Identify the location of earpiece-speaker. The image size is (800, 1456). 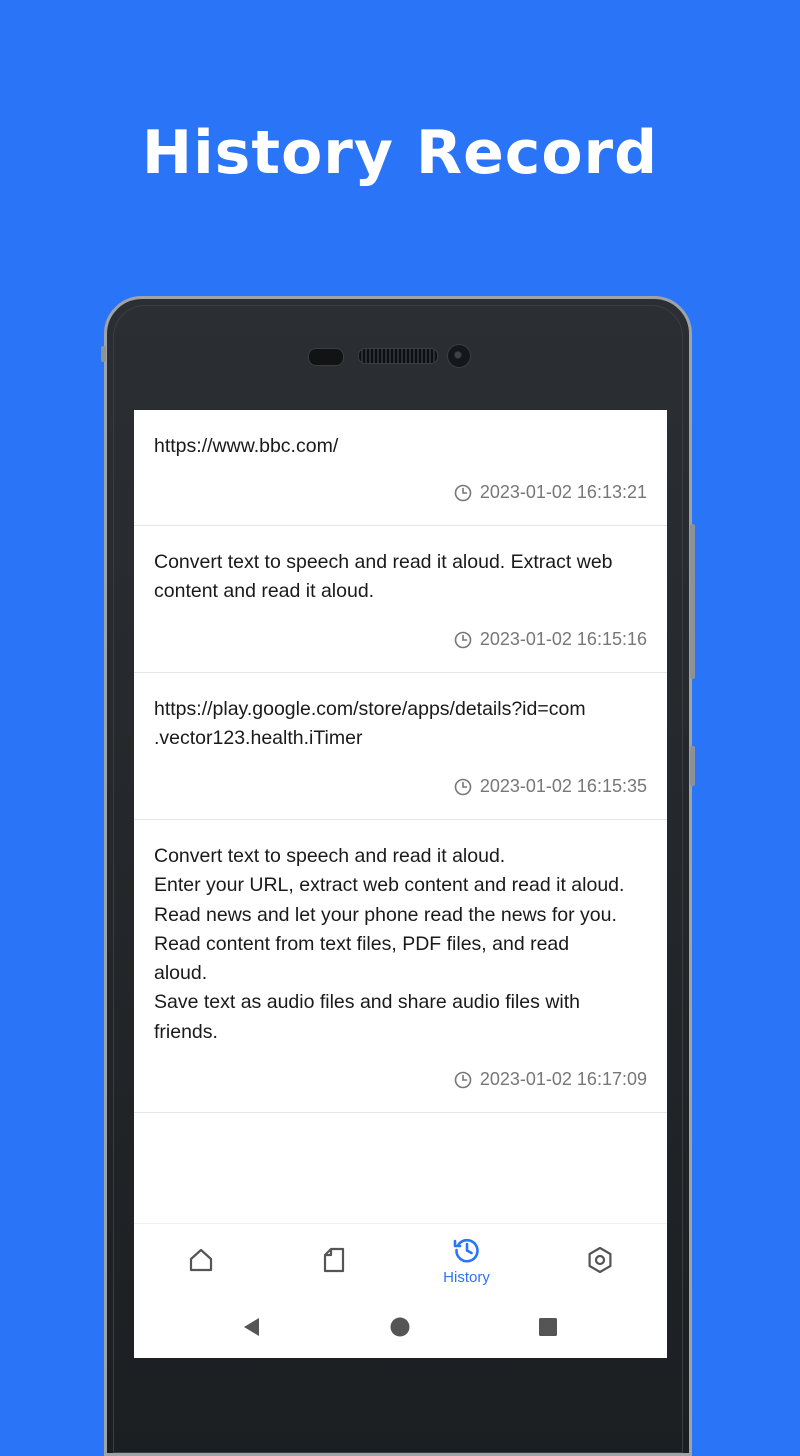
(398, 356).